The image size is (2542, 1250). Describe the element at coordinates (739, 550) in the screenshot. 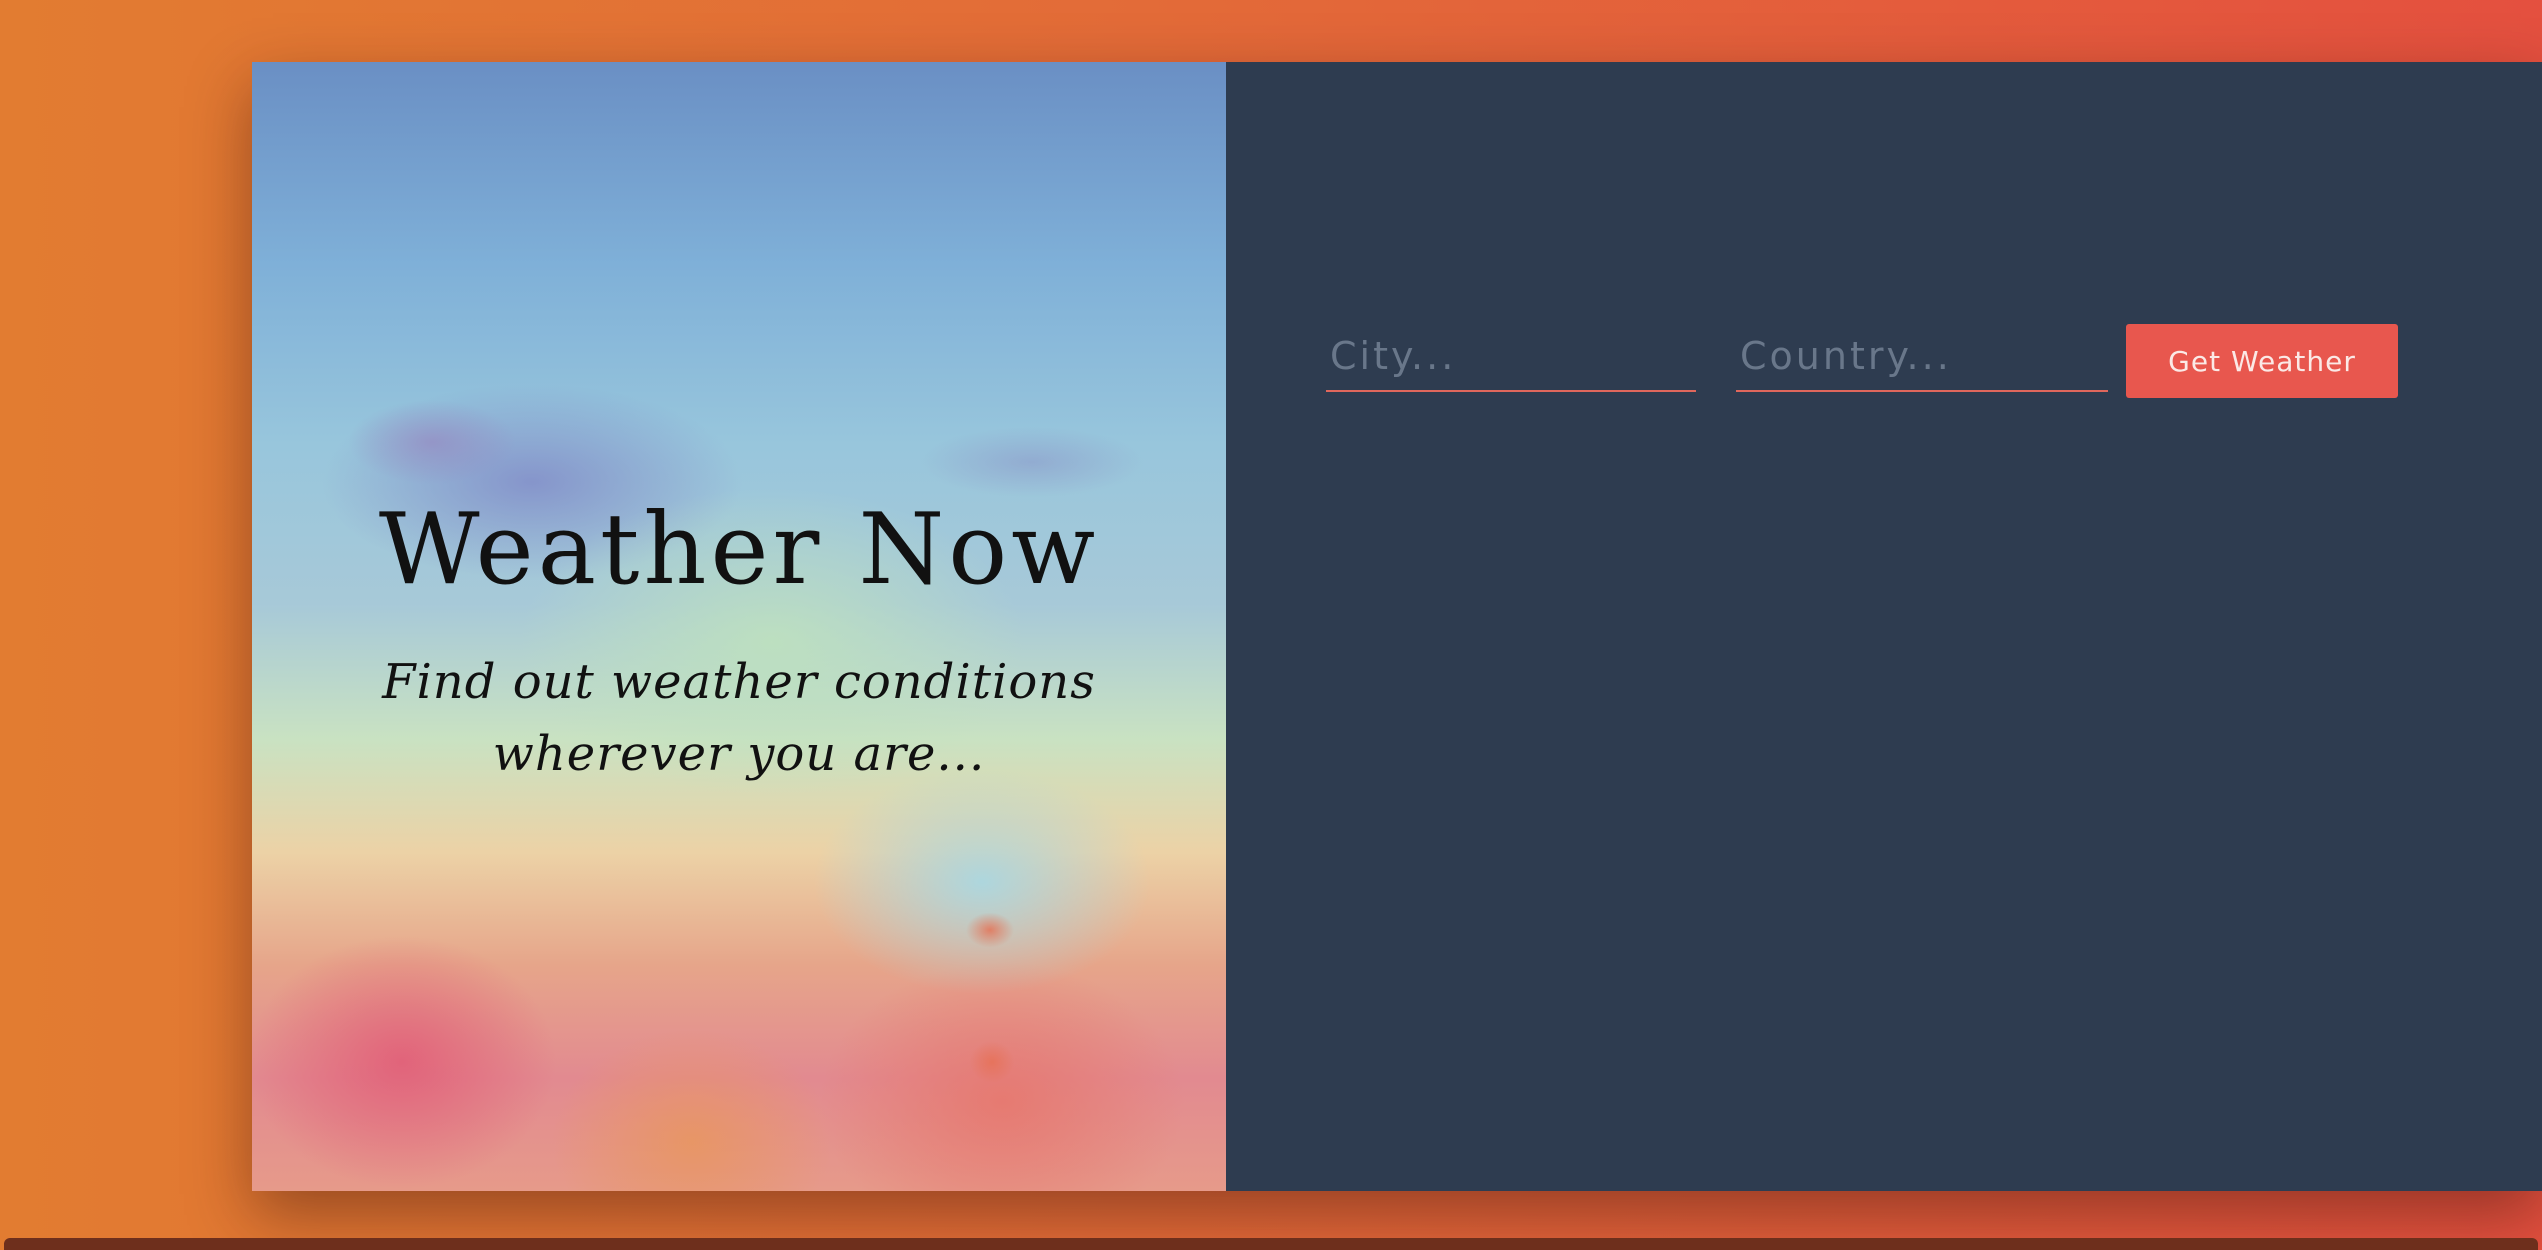

I see `page-title: Weather Now` at that location.